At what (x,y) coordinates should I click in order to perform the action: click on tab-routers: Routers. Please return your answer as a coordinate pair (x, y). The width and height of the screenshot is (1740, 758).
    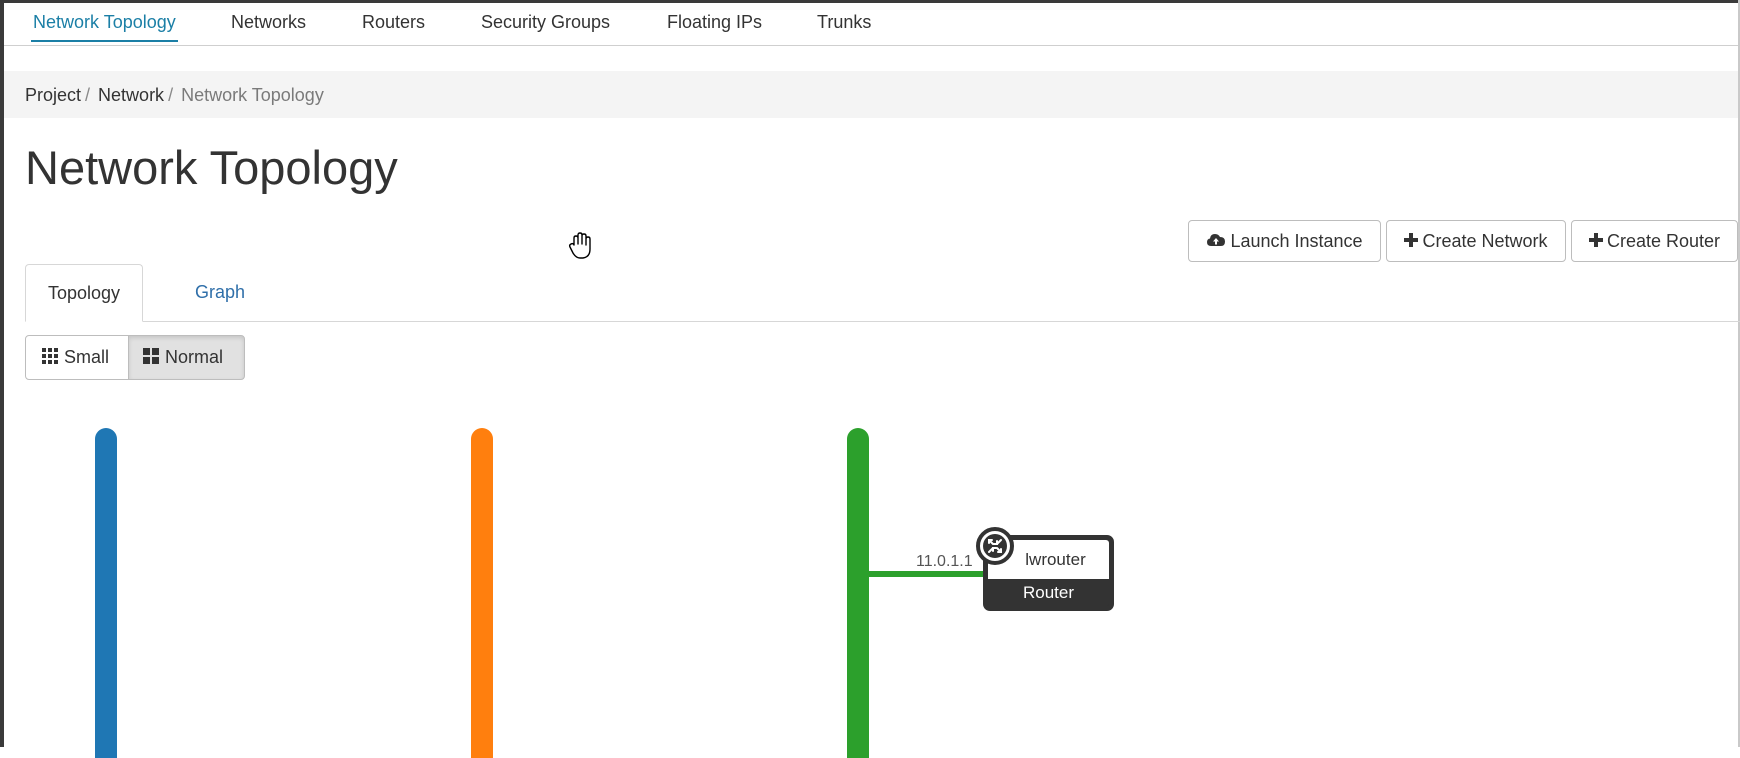
    Looking at the image, I should click on (393, 23).